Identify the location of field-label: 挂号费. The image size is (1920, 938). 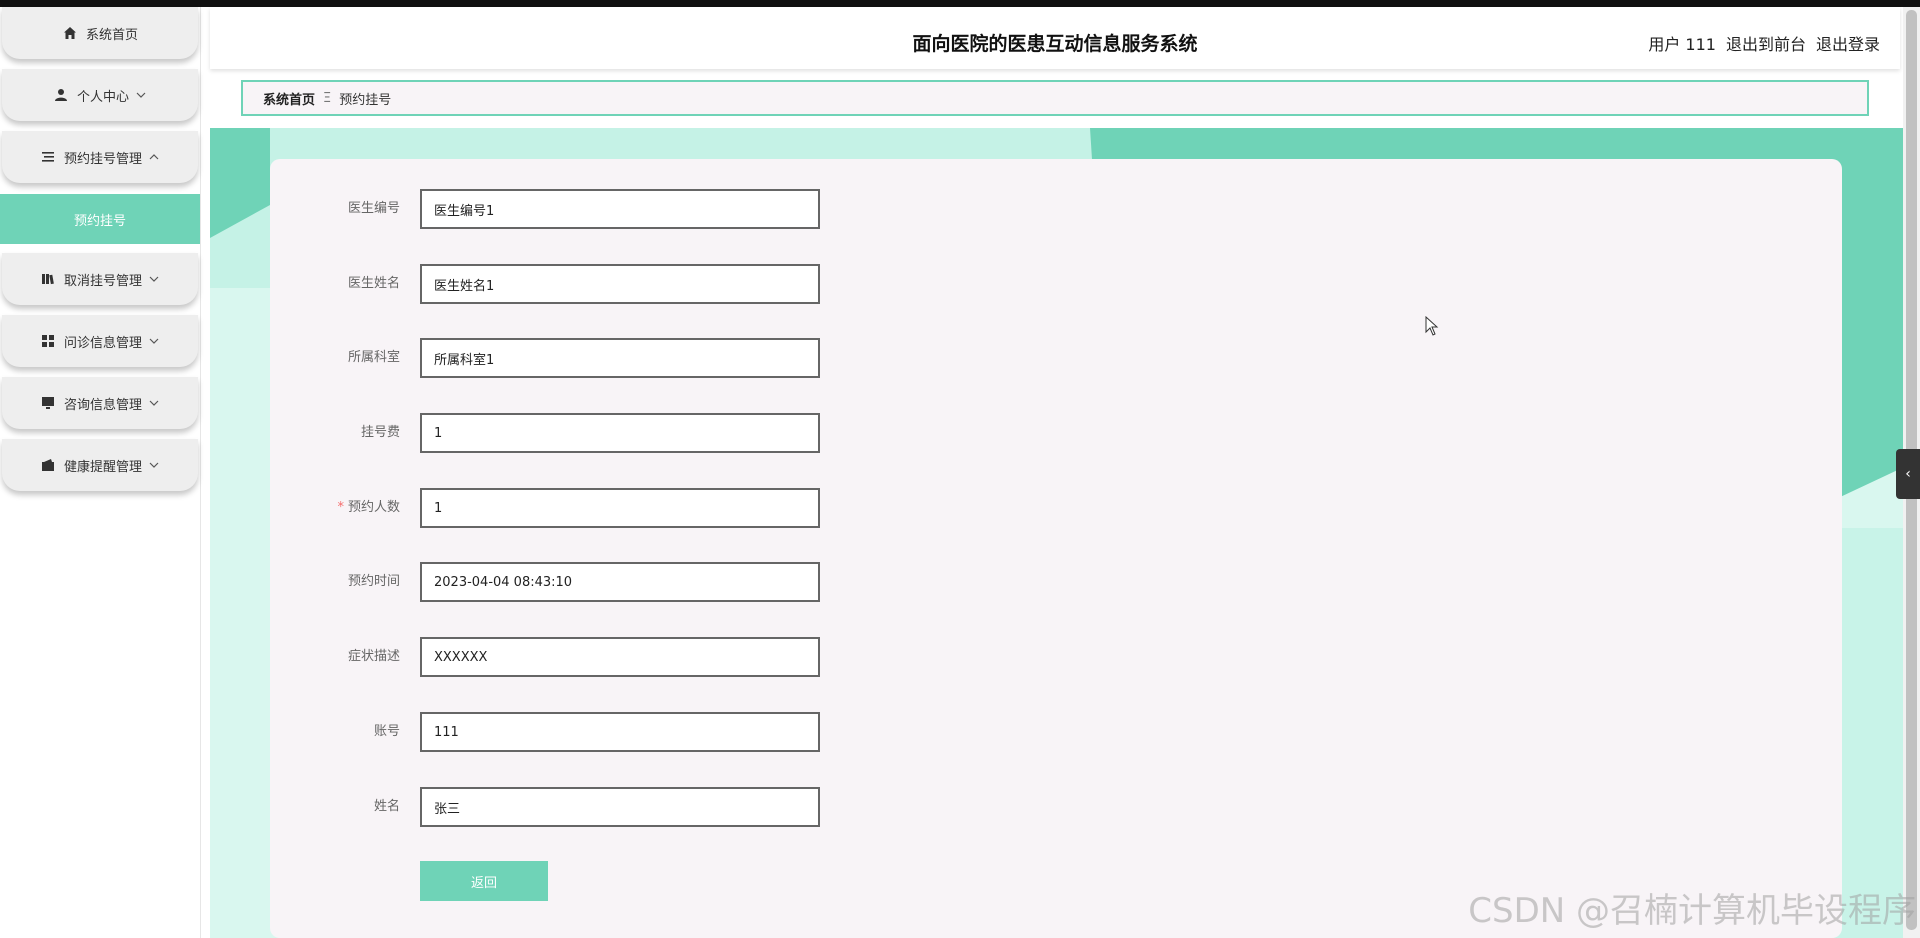
(380, 432).